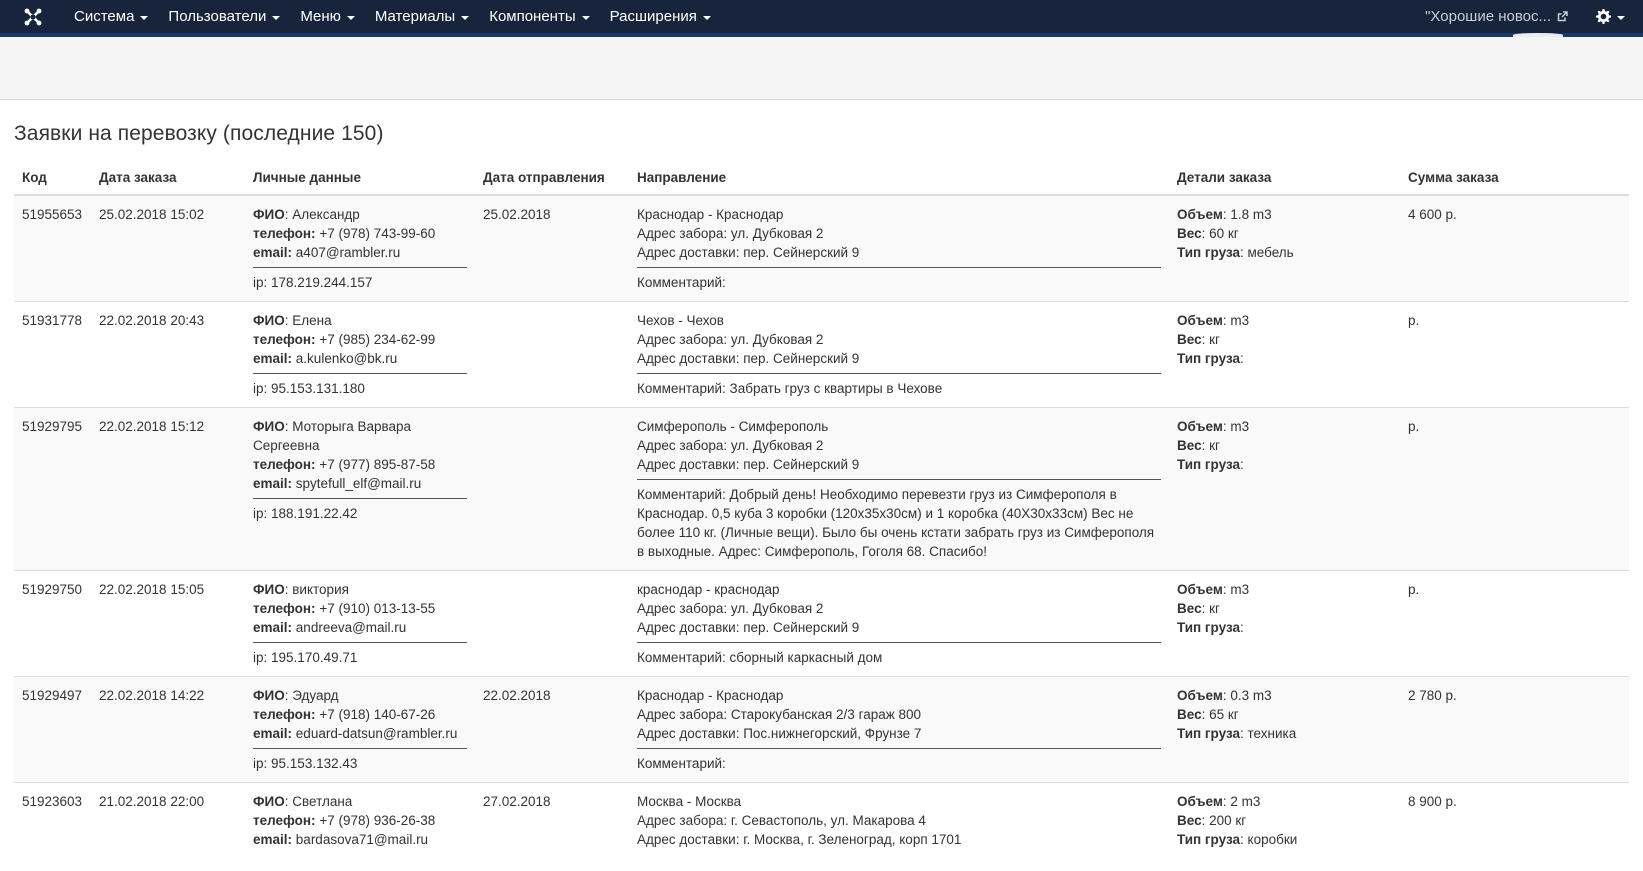 This screenshot has width=1643, height=871. What do you see at coordinates (1251, 214) in the screenshot?
I see `volume-value: 1.8 m3` at bounding box center [1251, 214].